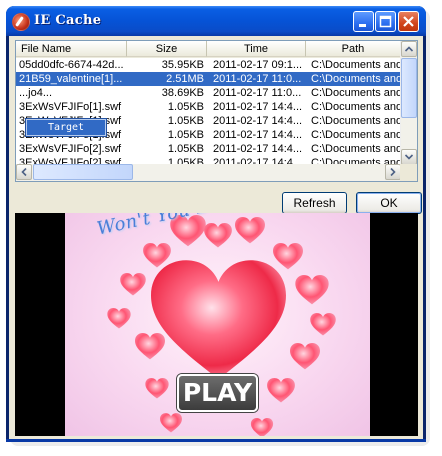 This screenshot has width=442, height=456. I want to click on play-button: PLAY, so click(217, 393).